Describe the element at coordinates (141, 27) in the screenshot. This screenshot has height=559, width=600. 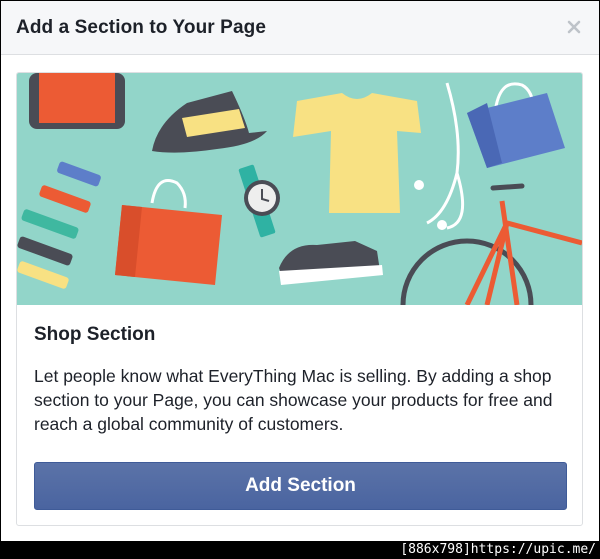
I see `dialog-title: Add a Section to Your Page` at that location.